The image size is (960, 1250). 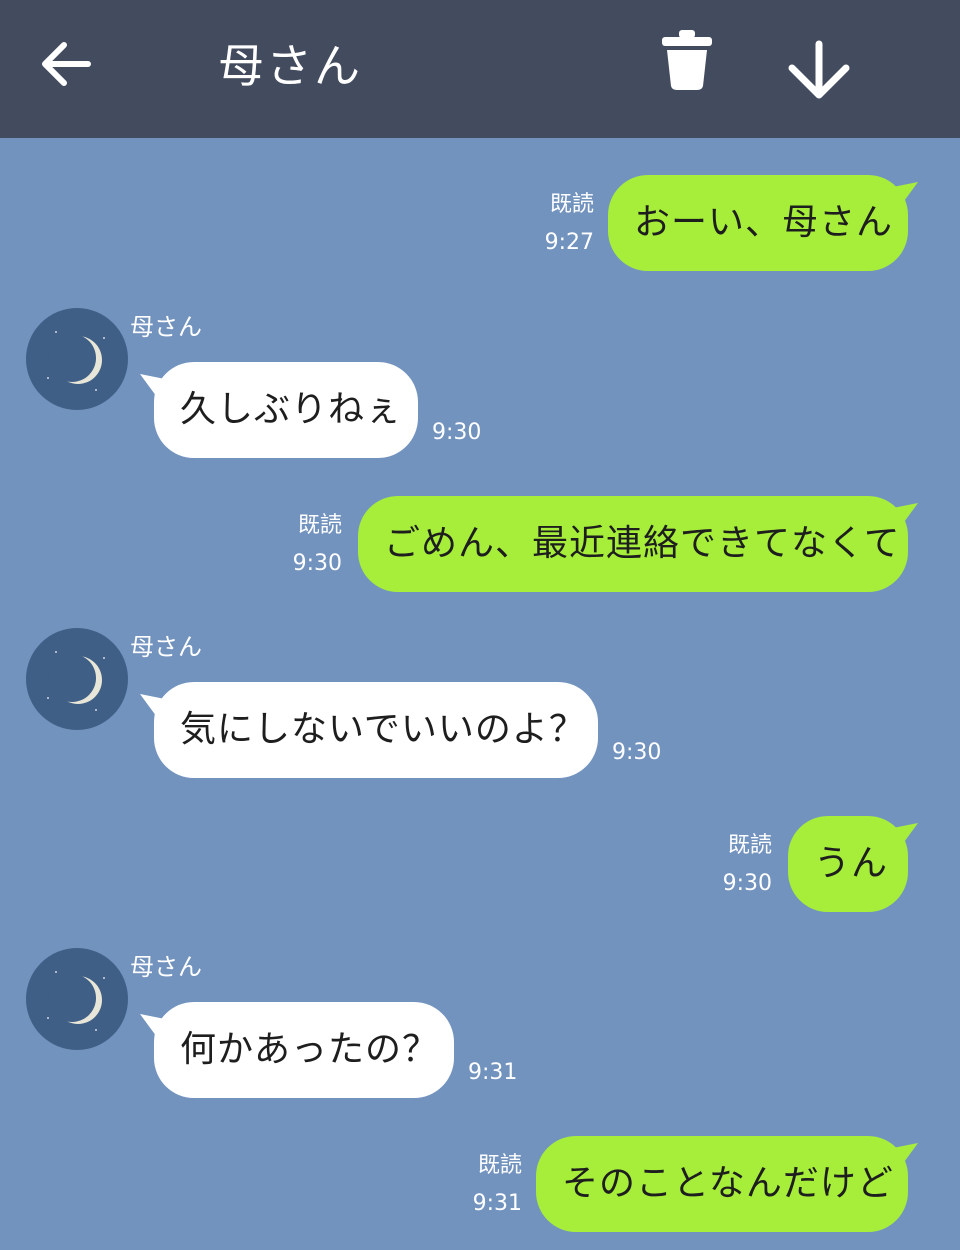 What do you see at coordinates (480, 69) in the screenshot?
I see `chat-header: 母さん` at bounding box center [480, 69].